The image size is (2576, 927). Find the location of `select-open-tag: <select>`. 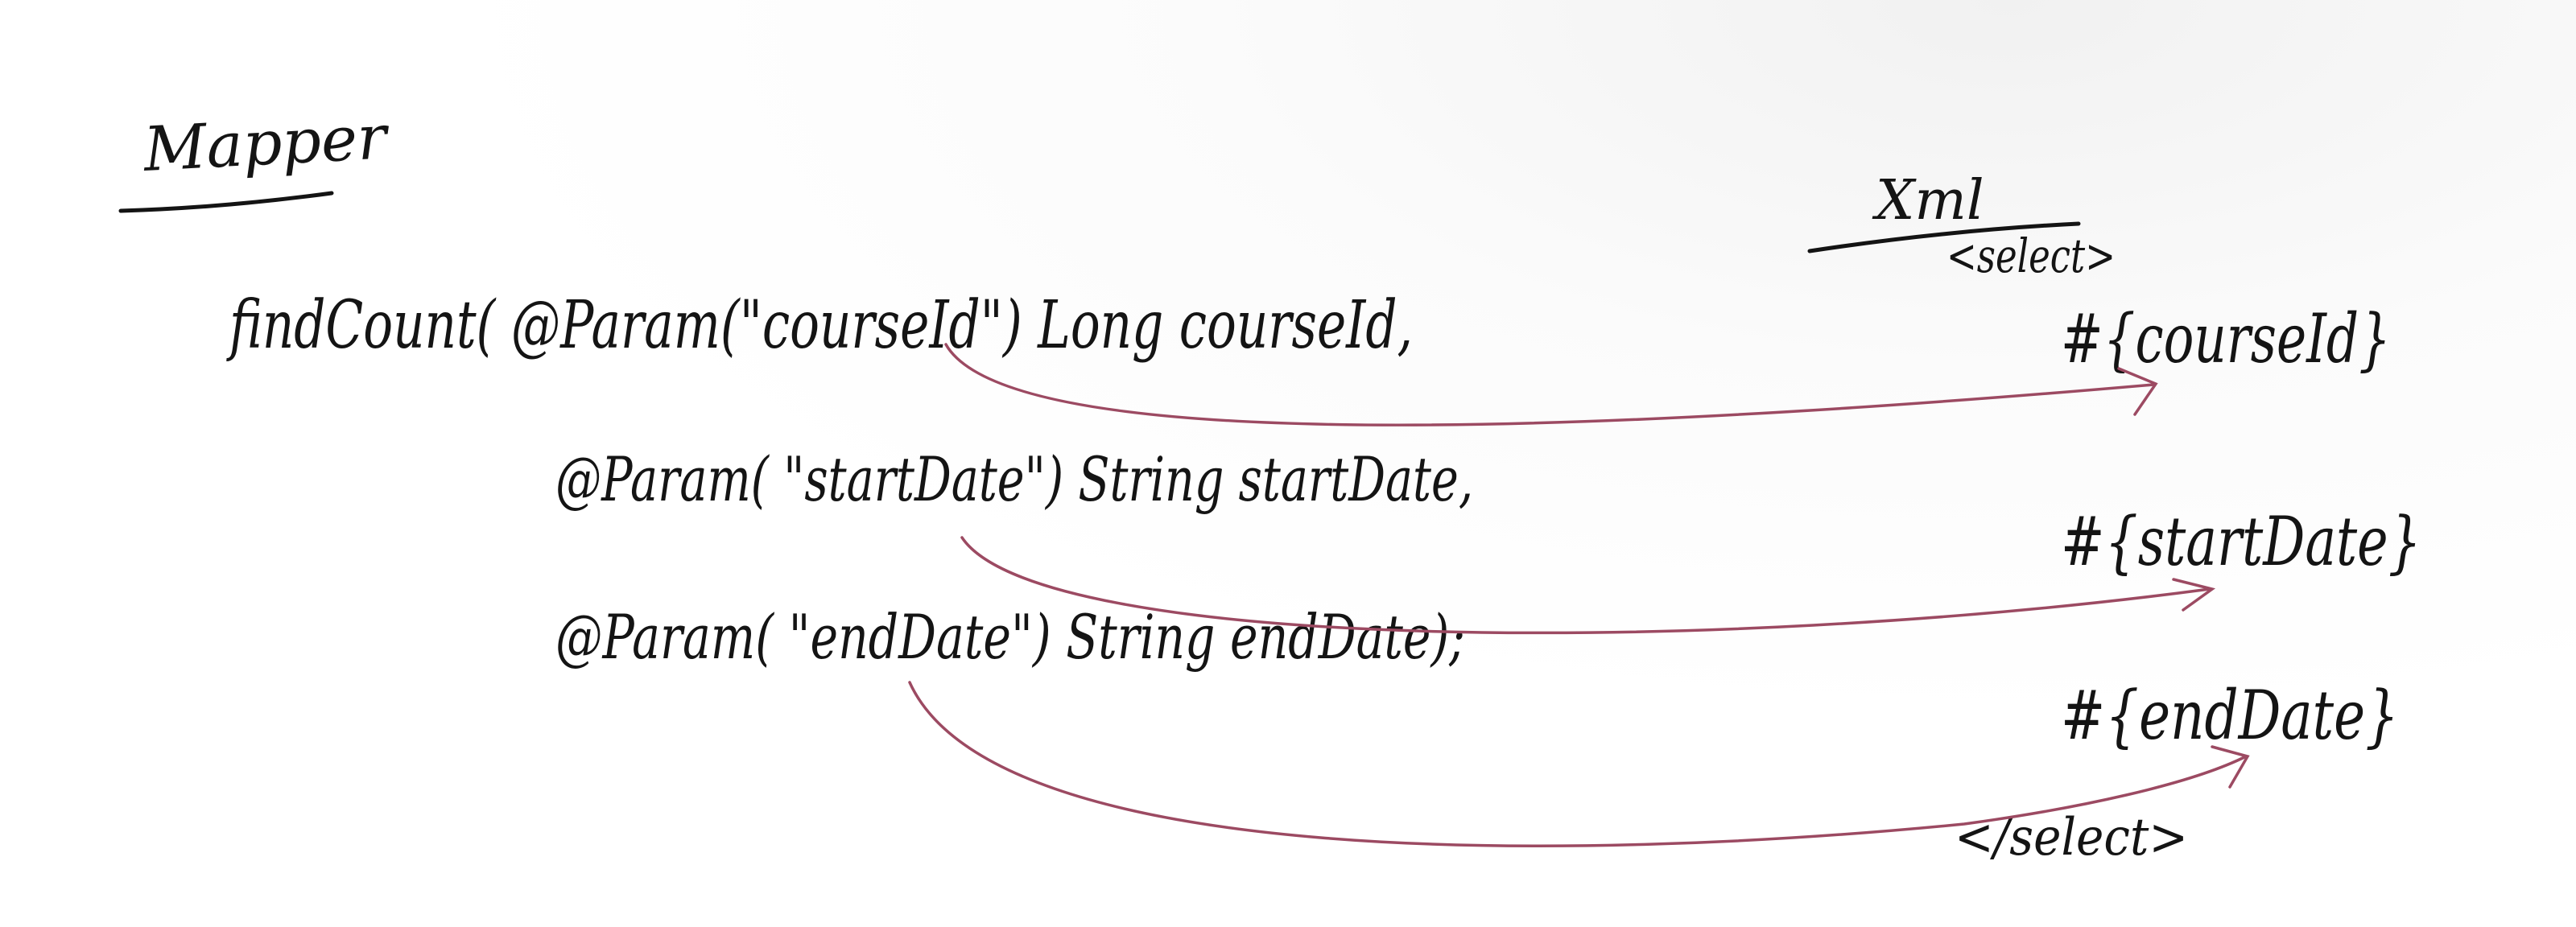

select-open-tag: <select> is located at coordinates (2031, 256).